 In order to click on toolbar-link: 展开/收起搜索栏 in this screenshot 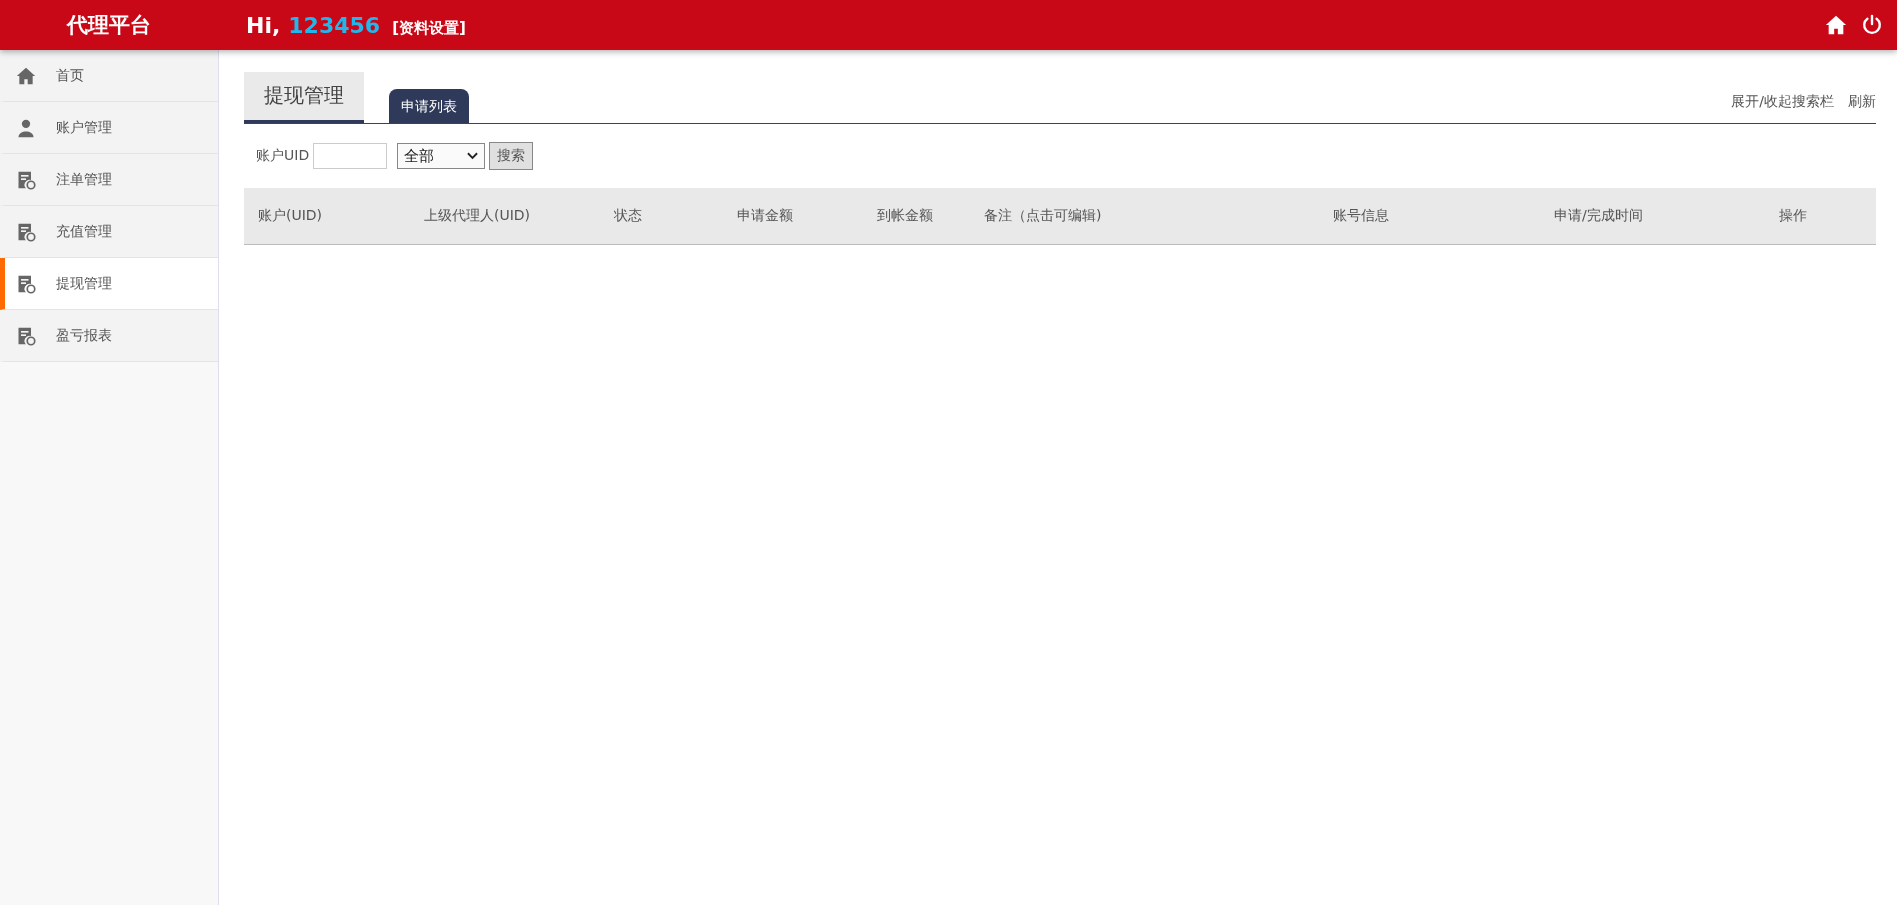, I will do `click(1782, 102)`.